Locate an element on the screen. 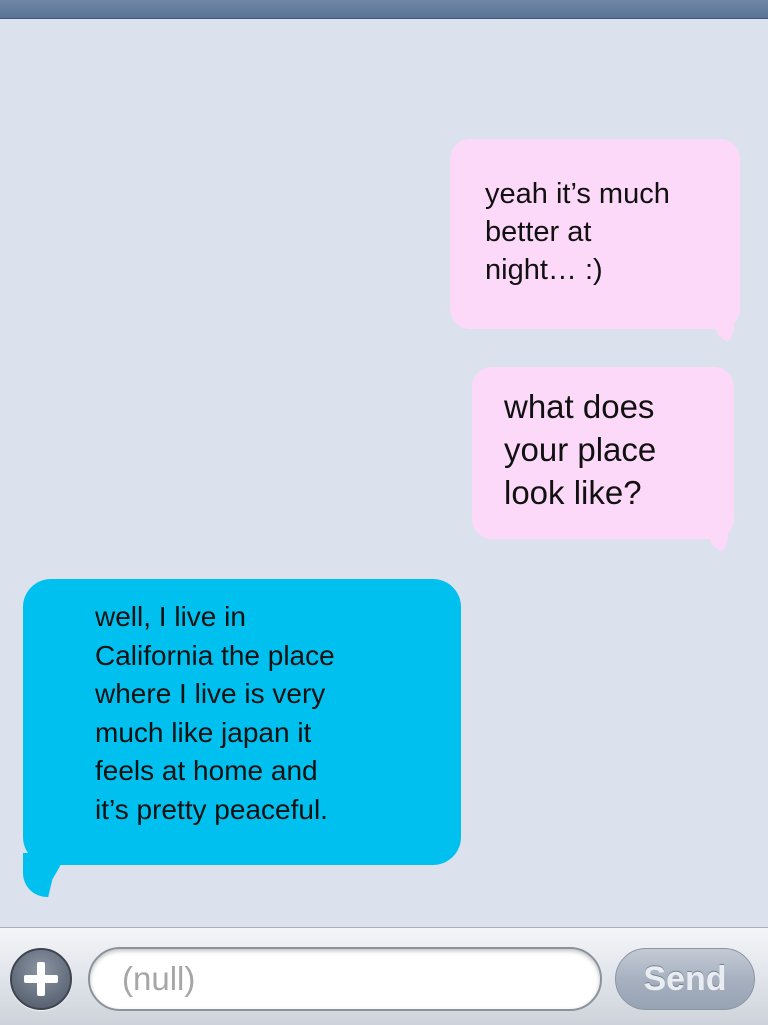 The width and height of the screenshot is (768, 1025). add-attachment-button is located at coordinates (41, 979).